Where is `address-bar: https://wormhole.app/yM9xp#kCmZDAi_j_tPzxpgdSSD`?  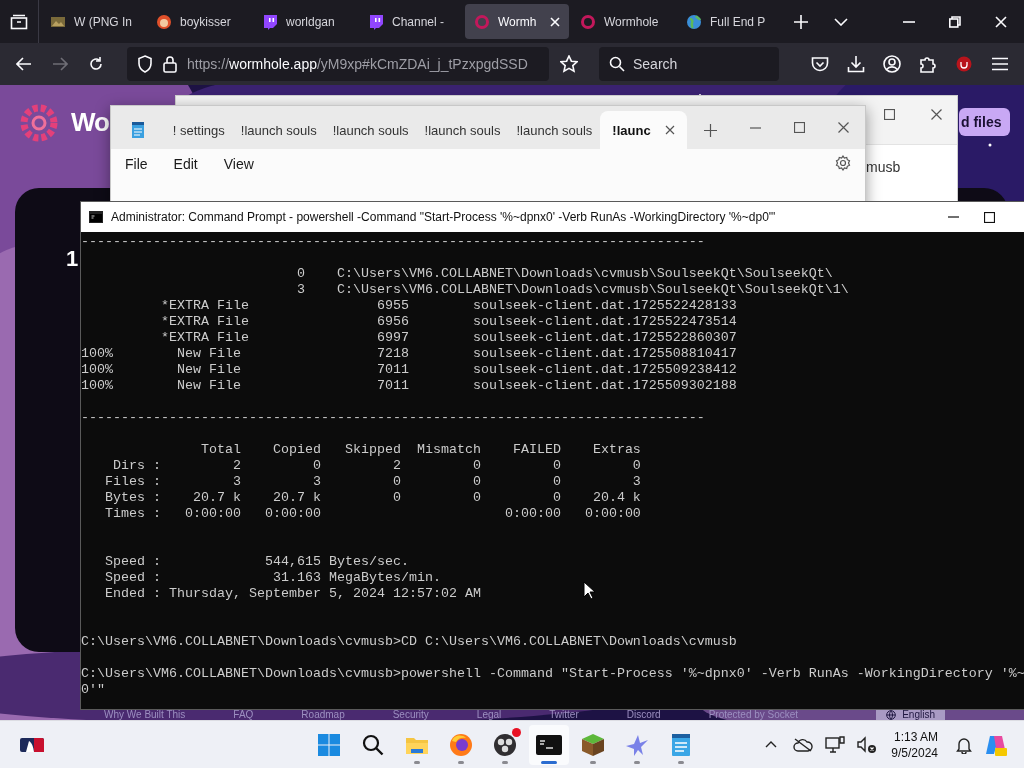 address-bar: https://wormhole.app/yM9xp#kCmZDAi_j_tPzxpgdSSD is located at coordinates (338, 64).